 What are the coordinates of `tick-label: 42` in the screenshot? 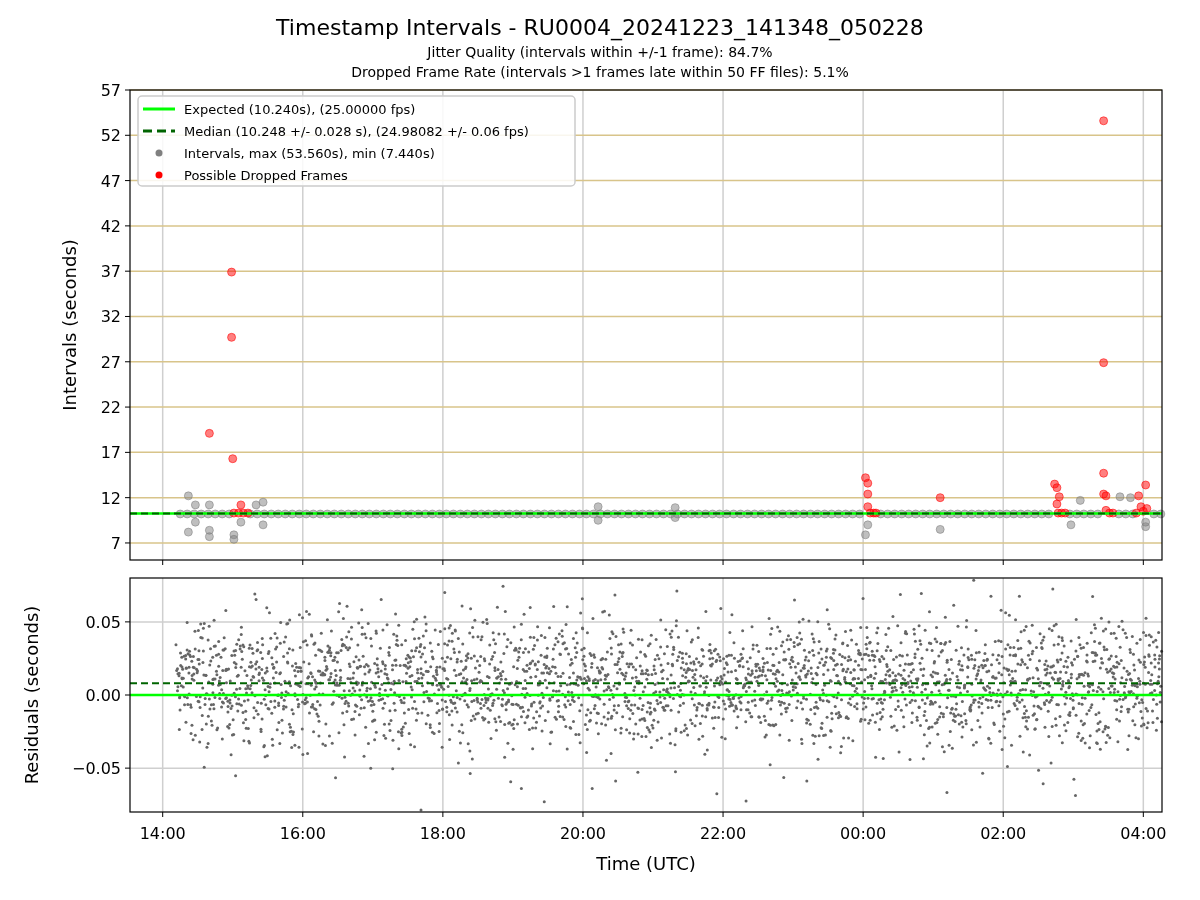 It's located at (110, 226).